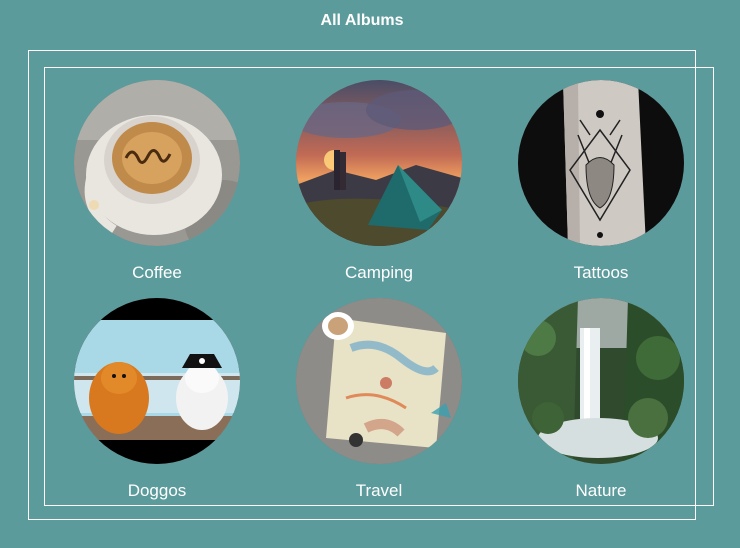 The height and width of the screenshot is (548, 740). Describe the element at coordinates (379, 491) in the screenshot. I see `album-label-travel: Travel` at that location.